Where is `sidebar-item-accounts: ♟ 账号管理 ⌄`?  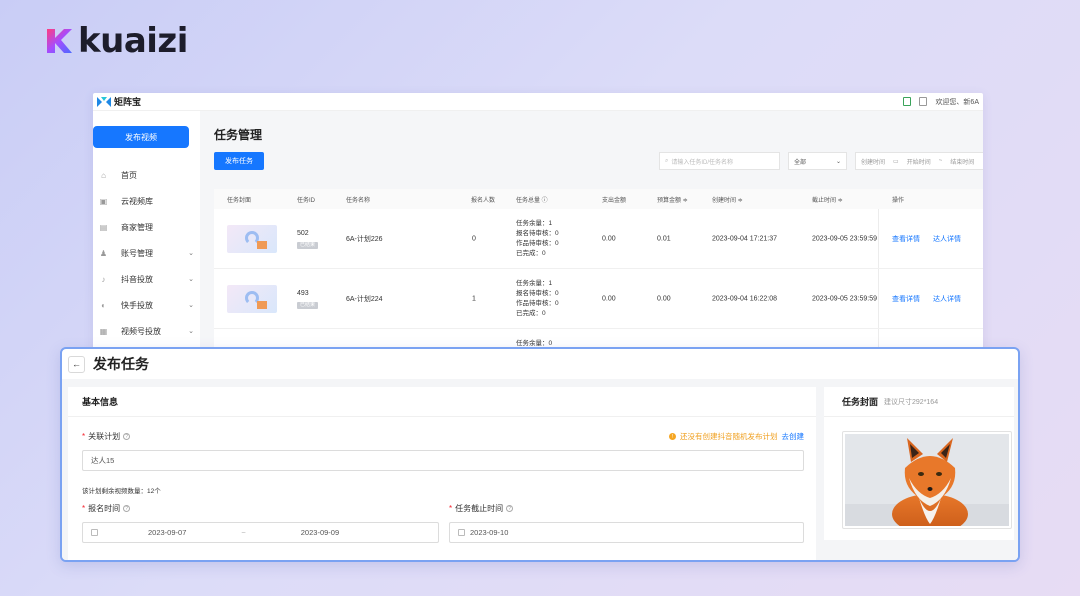
sidebar-item-accounts: ♟ 账号管理 ⌄ is located at coordinates (146, 253).